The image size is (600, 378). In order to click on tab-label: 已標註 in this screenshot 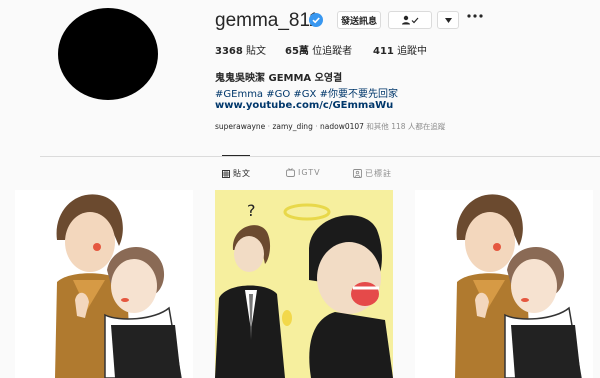, I will do `click(378, 173)`.